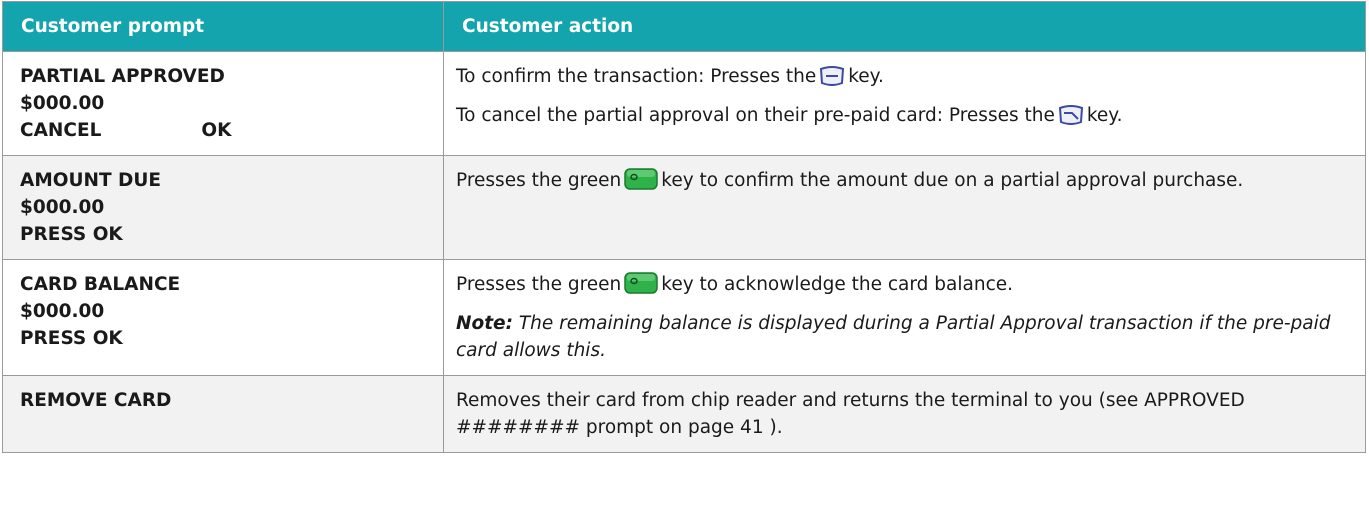  Describe the element at coordinates (223, 207) in the screenshot. I see `prompt-cell: AMOUNT DUE $000.00 PRESS OK` at that location.